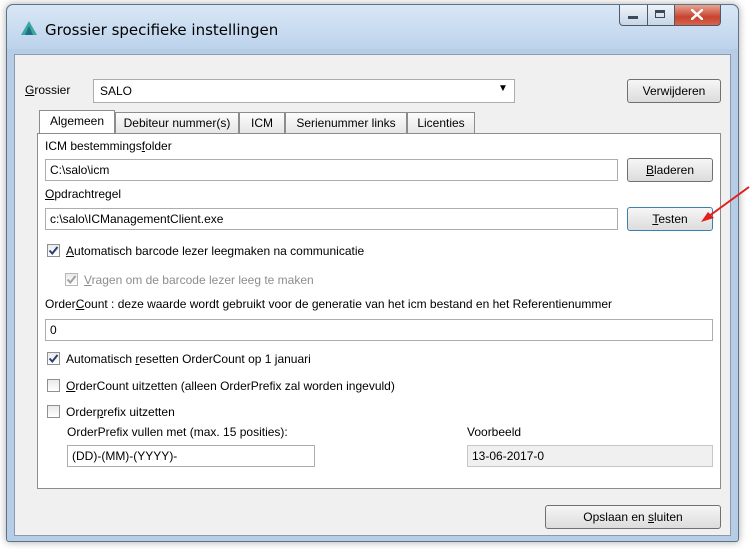 Image resolution: width=751 pixels, height=549 pixels. What do you see at coordinates (304, 91) in the screenshot?
I see `grossier-select: SALO ▼` at bounding box center [304, 91].